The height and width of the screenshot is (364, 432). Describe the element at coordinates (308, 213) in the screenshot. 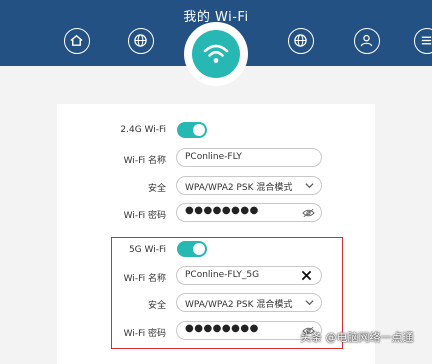

I see `eye-hidden-icon` at that location.